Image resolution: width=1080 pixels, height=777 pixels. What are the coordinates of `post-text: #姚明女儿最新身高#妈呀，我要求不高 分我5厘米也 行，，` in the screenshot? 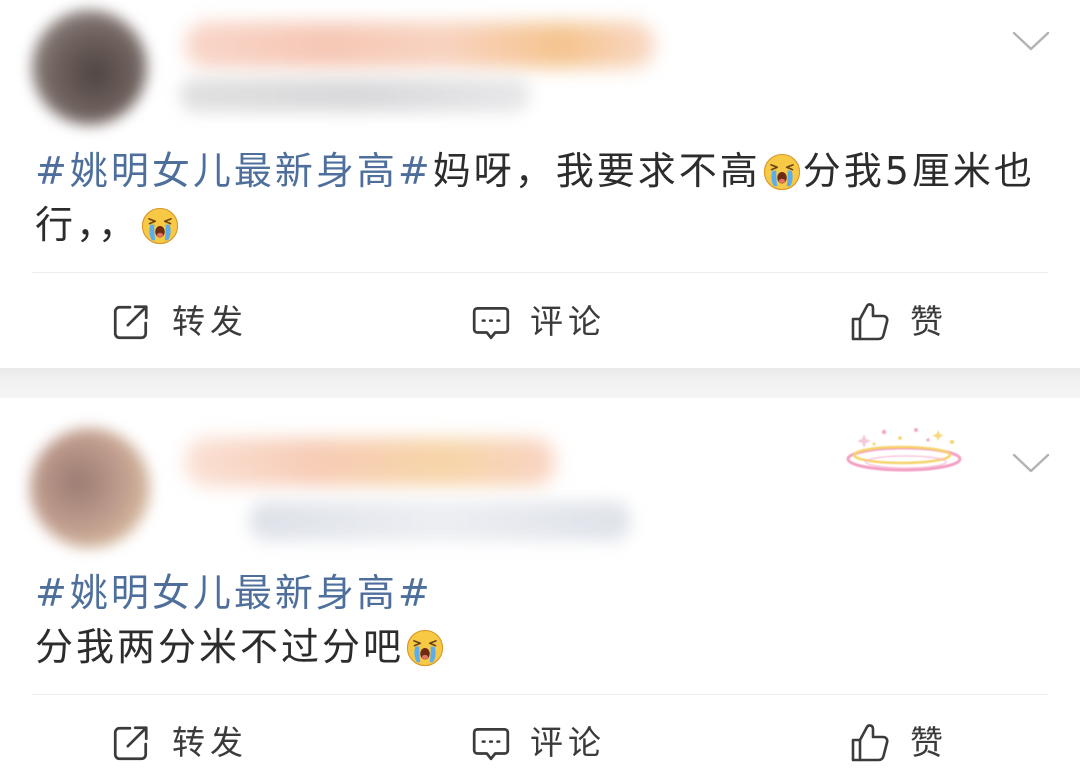 It's located at (540, 198).